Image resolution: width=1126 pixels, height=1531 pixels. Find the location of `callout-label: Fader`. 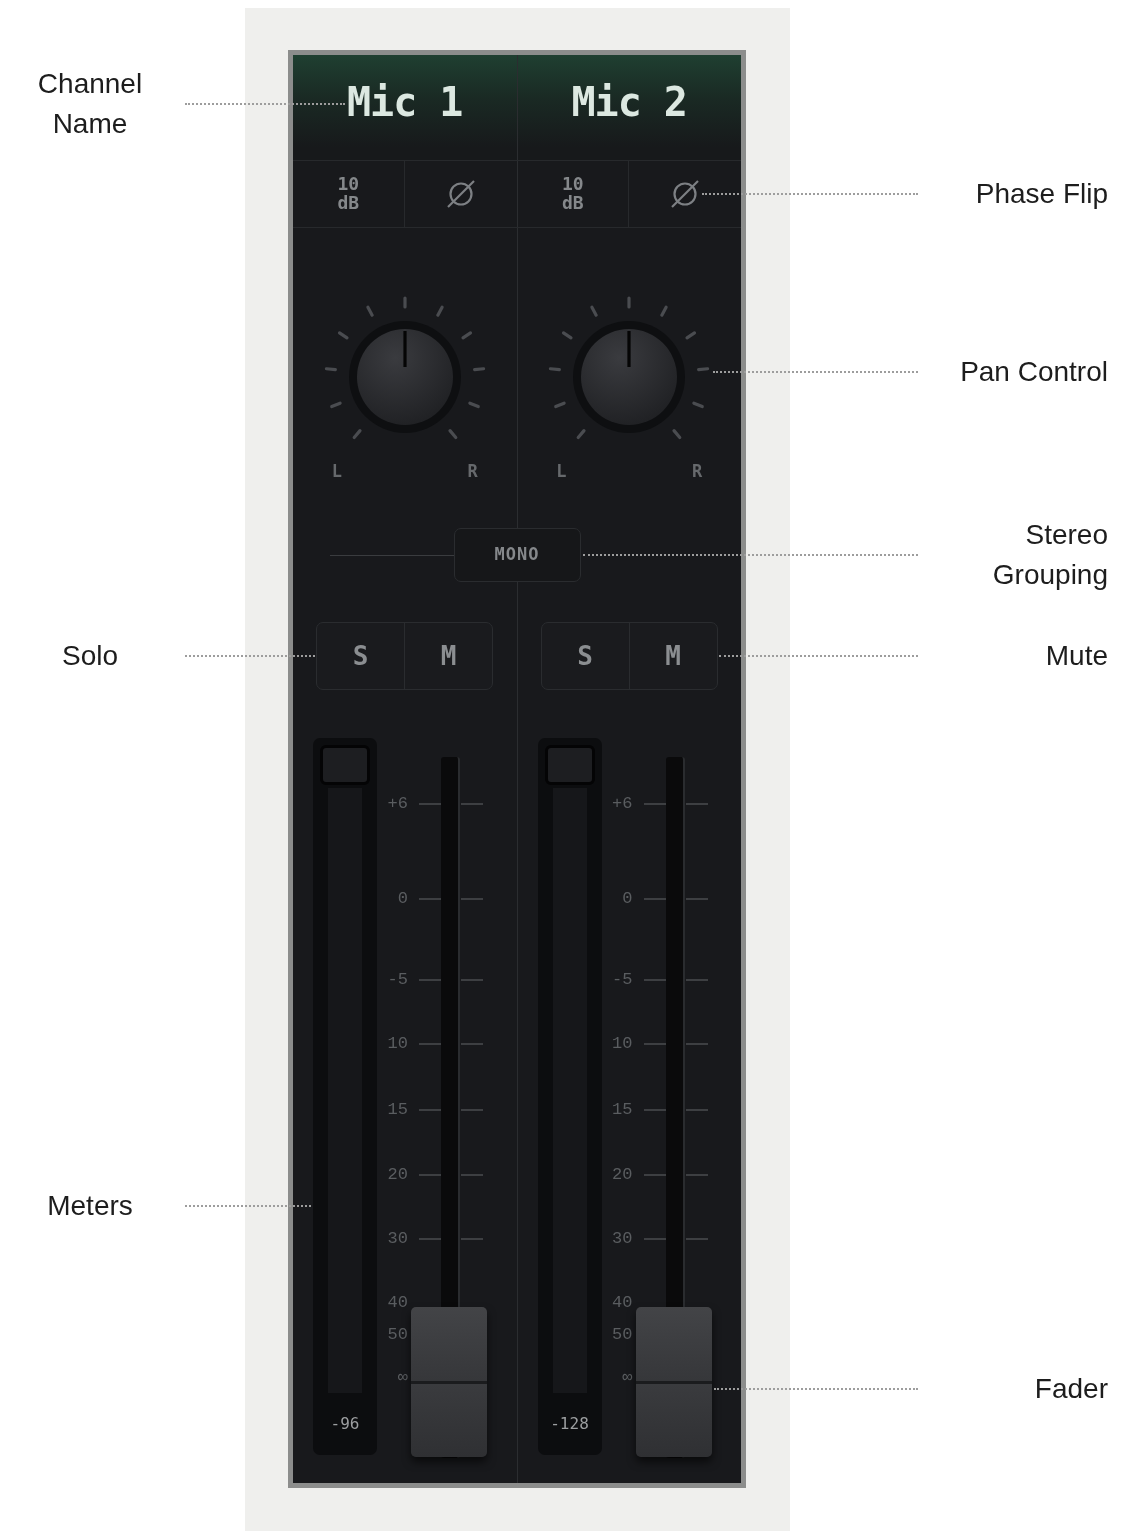

callout-label: Fader is located at coordinates (1070, 1389).